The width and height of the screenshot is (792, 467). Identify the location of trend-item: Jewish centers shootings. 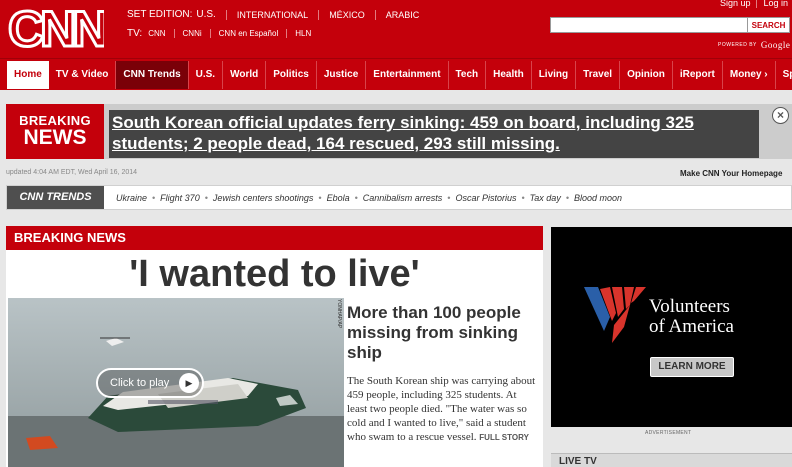
(263, 198).